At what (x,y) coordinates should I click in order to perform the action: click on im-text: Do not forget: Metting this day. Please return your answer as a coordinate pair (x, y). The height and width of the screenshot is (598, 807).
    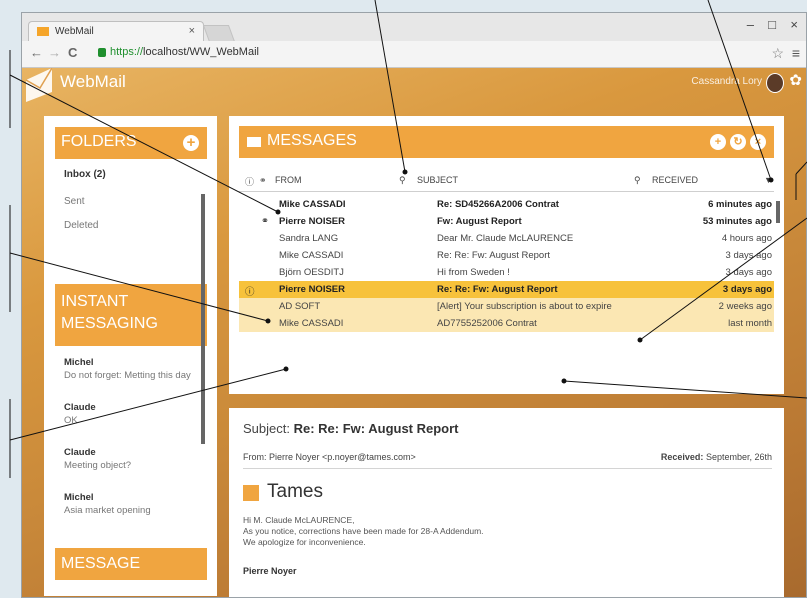
    Looking at the image, I should click on (127, 375).